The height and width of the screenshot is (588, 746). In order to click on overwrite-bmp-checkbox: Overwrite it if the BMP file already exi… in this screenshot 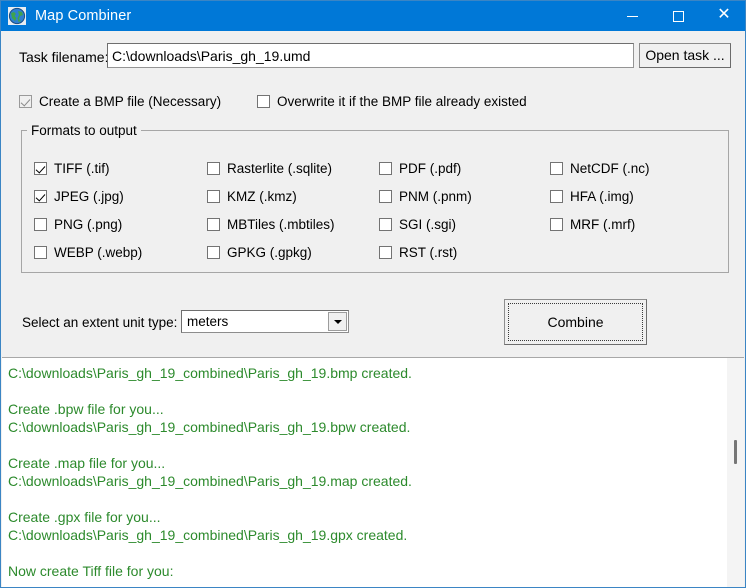, I will do `click(392, 101)`.